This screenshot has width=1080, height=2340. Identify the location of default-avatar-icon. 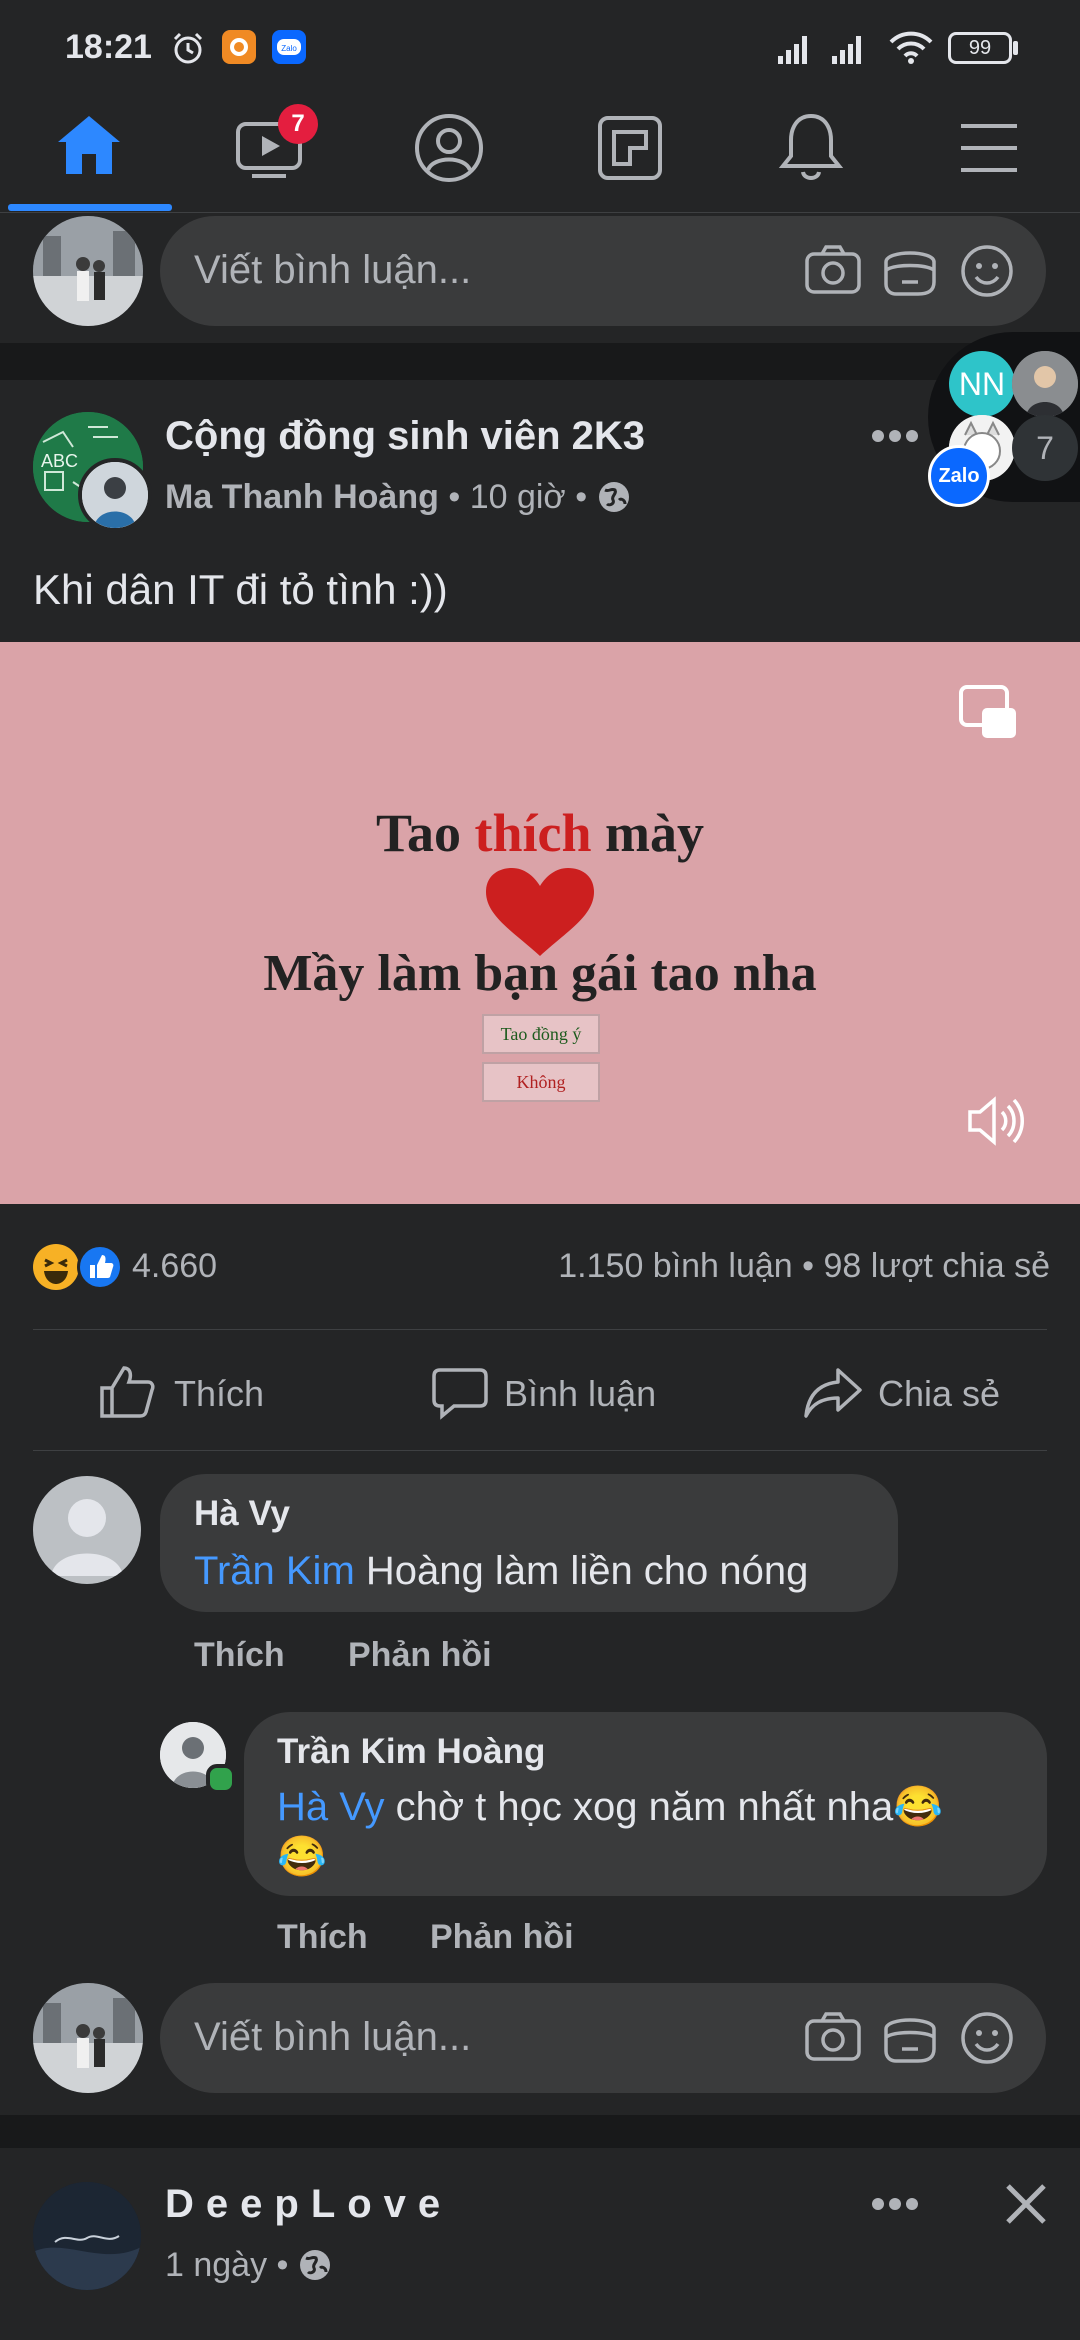
(87, 1530).